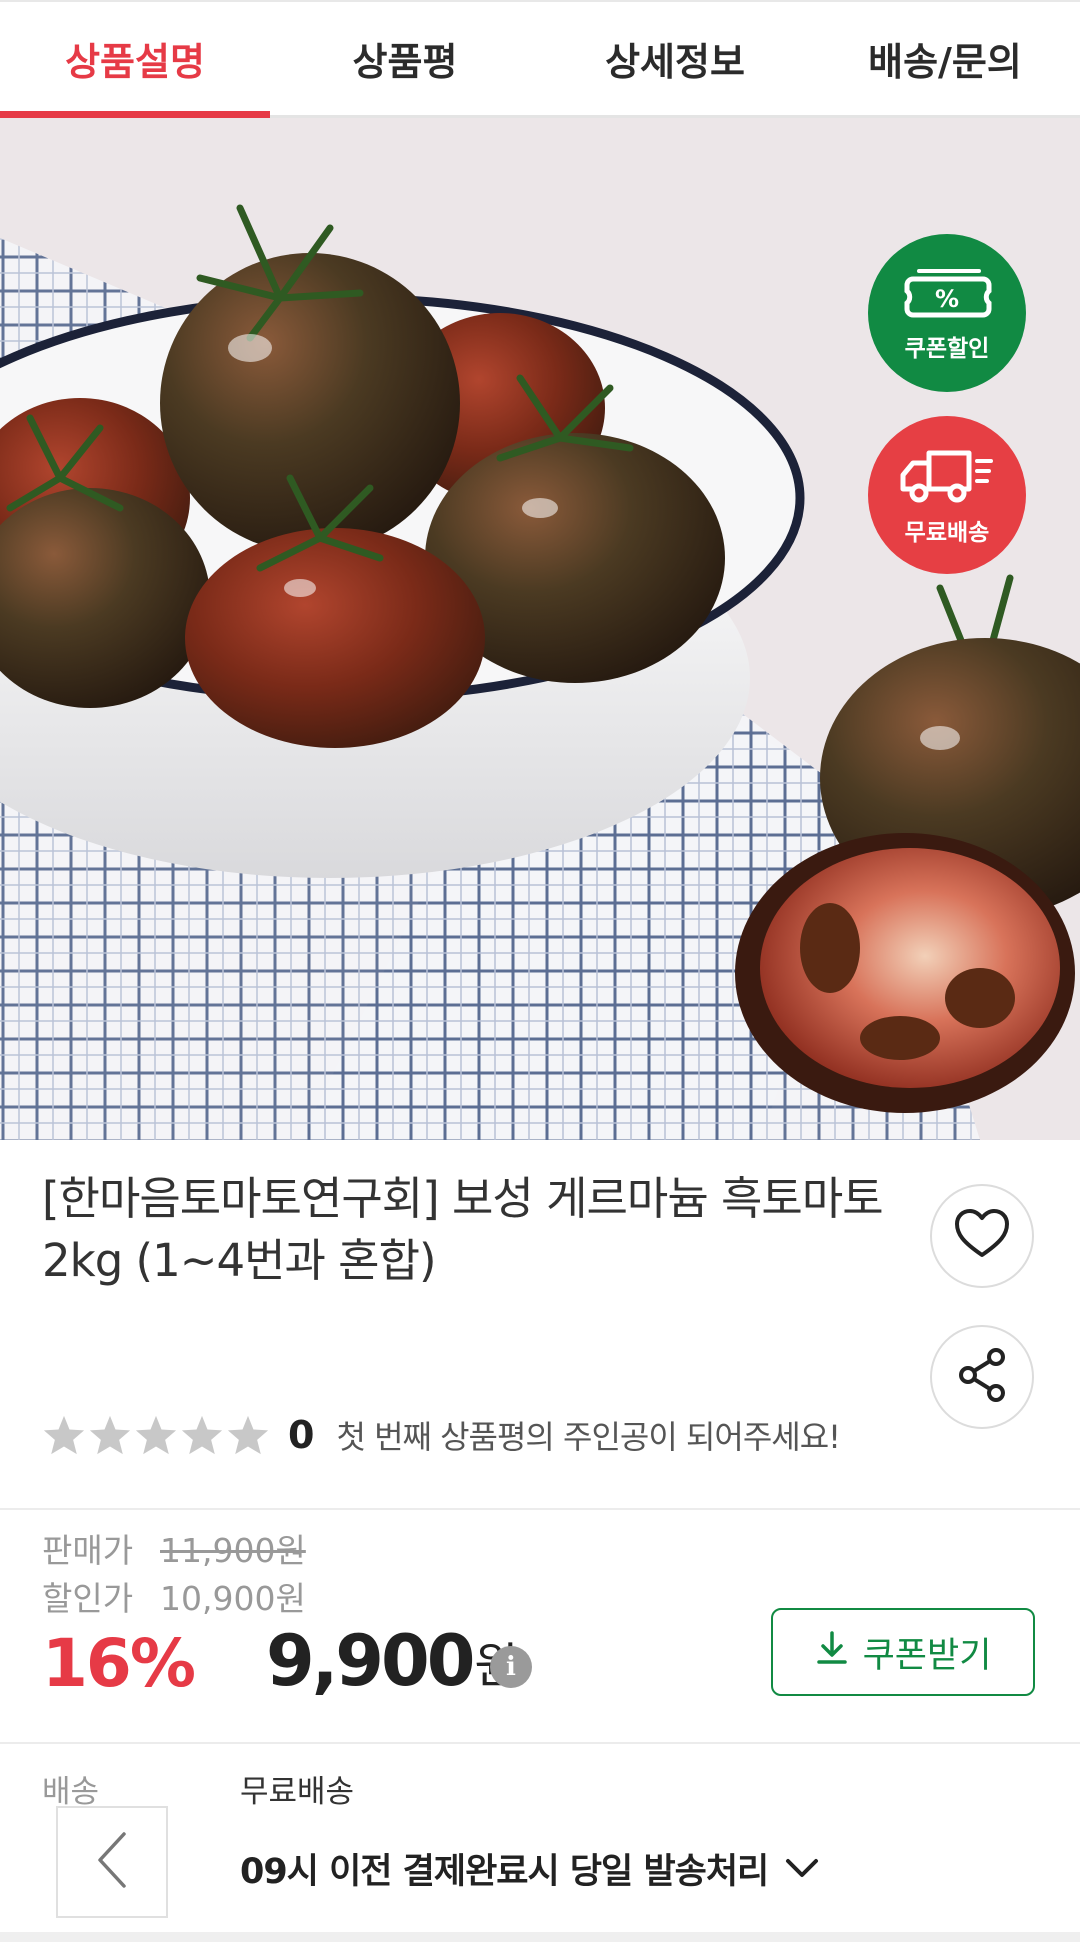  Describe the element at coordinates (947, 349) in the screenshot. I see `coupon-badge-label: 쿠폰할인` at that location.